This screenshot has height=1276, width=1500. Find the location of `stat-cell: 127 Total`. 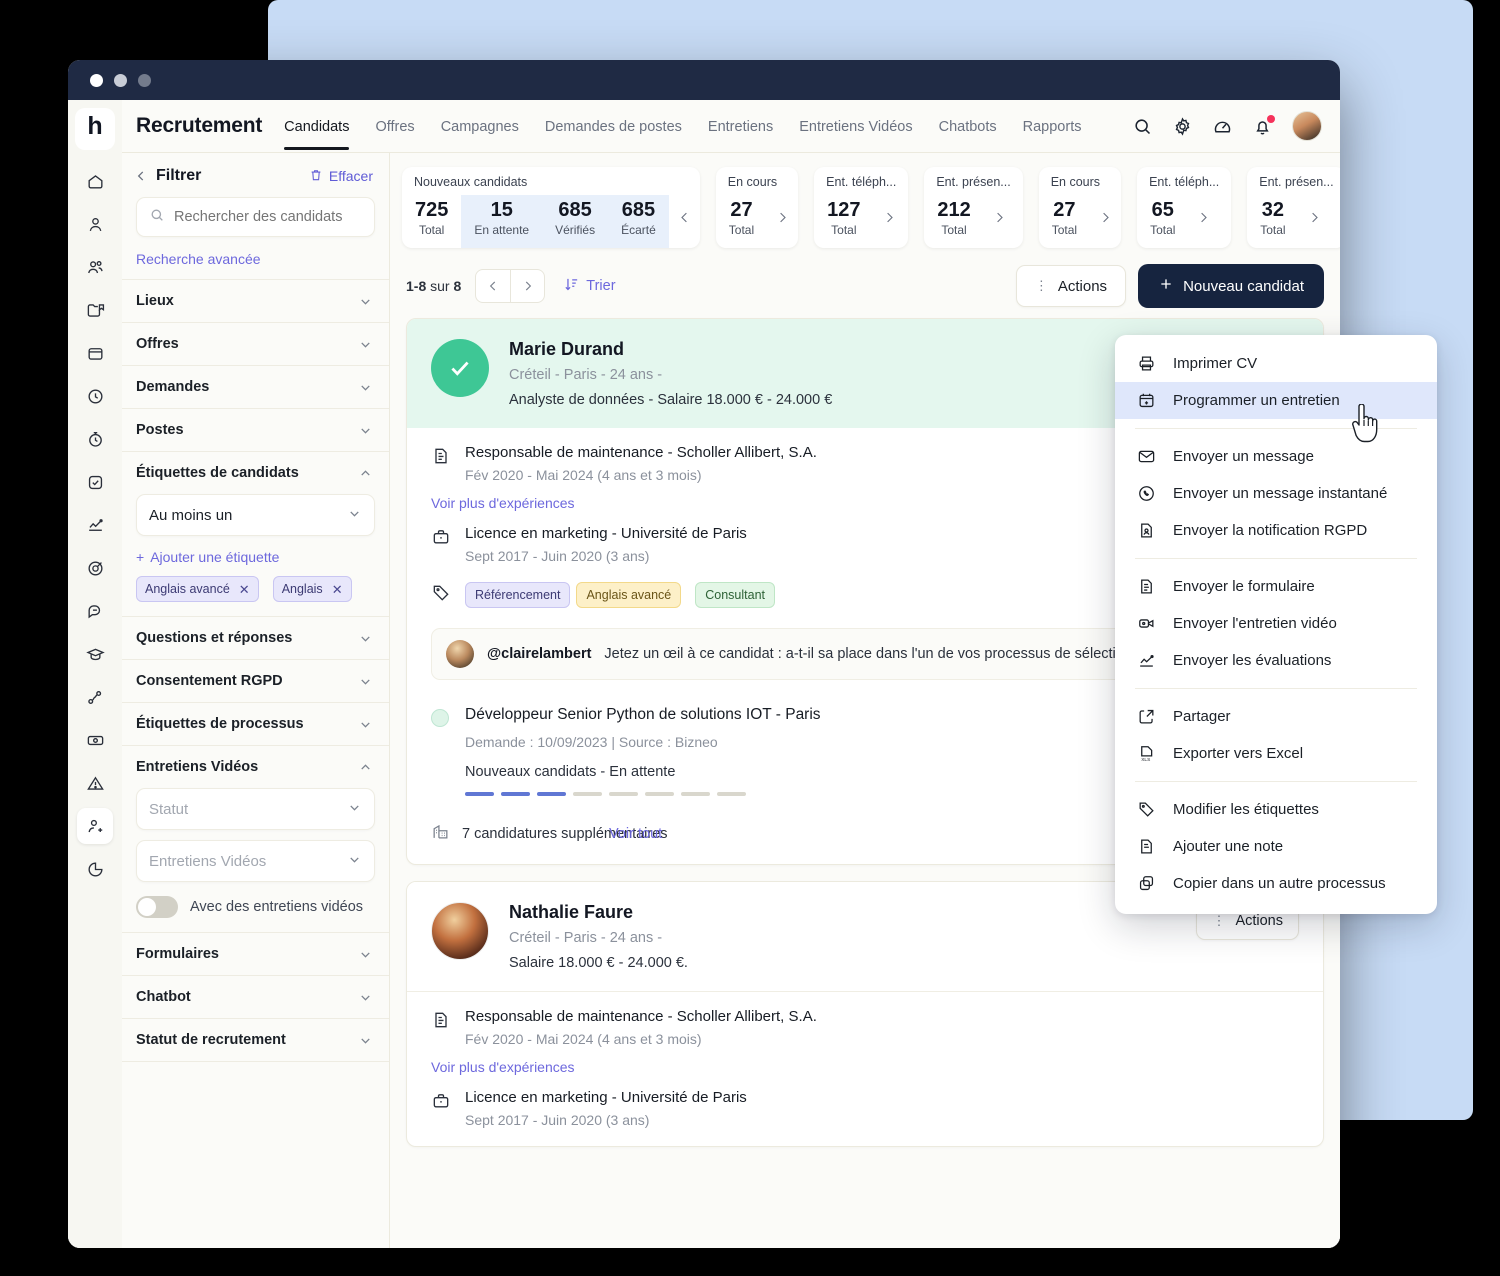

stat-cell: 127 Total is located at coordinates (843, 221).